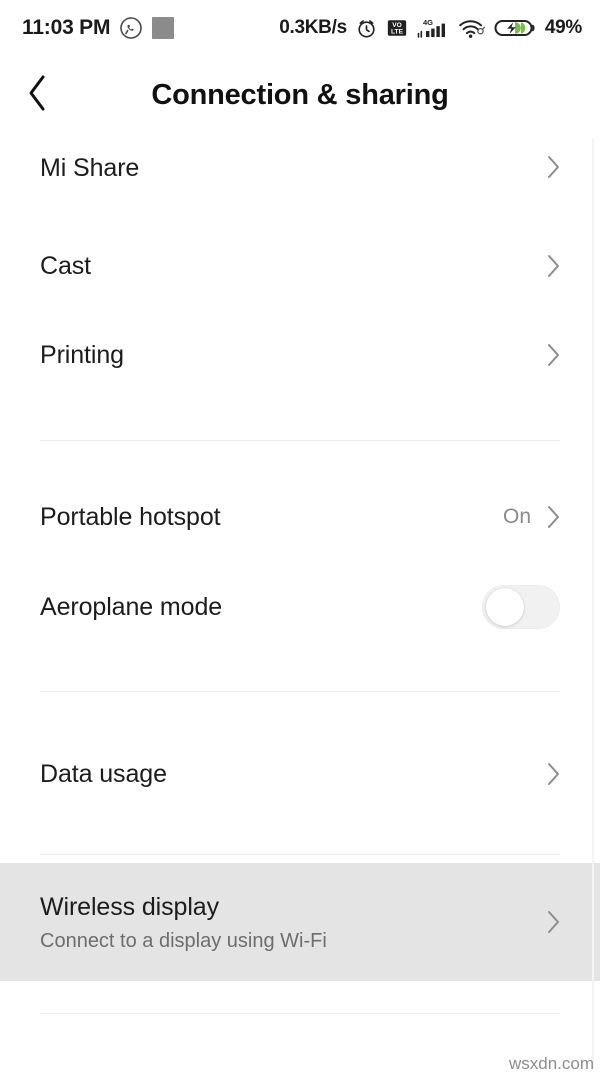 This screenshot has width=600, height=1080. I want to click on row-text-group: Printing, so click(293, 355).